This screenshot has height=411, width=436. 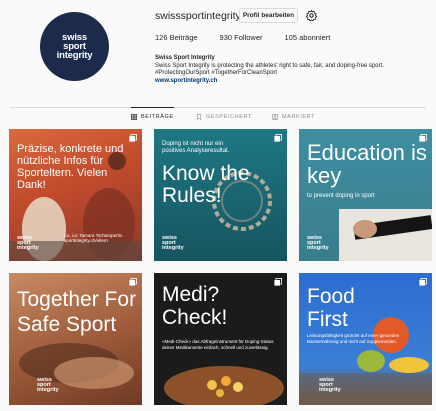 I want to click on tab-saved: GESPEICHERT, so click(x=224, y=117).